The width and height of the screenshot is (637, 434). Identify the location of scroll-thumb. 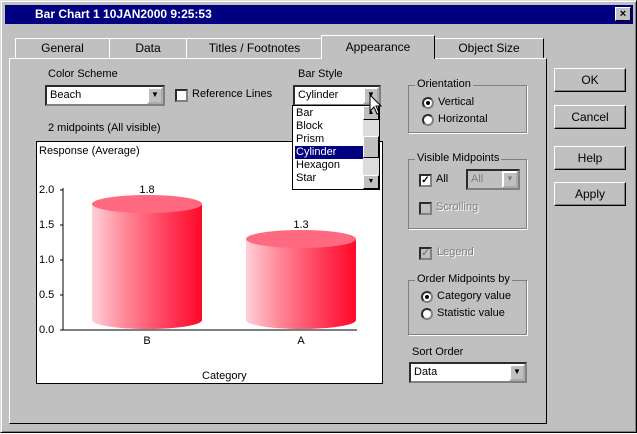
(371, 147).